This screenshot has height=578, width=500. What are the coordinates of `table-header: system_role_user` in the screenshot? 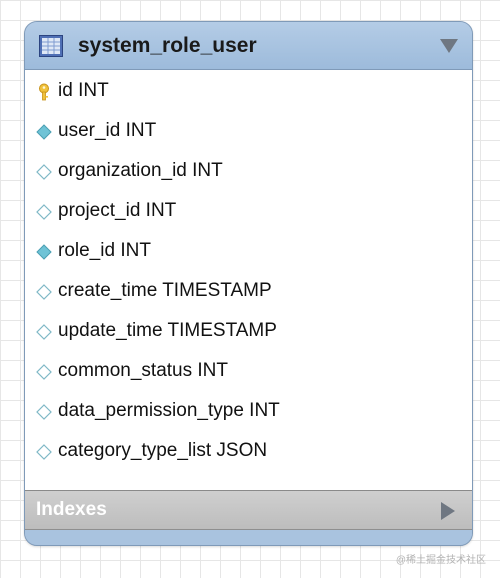 It's located at (248, 46).